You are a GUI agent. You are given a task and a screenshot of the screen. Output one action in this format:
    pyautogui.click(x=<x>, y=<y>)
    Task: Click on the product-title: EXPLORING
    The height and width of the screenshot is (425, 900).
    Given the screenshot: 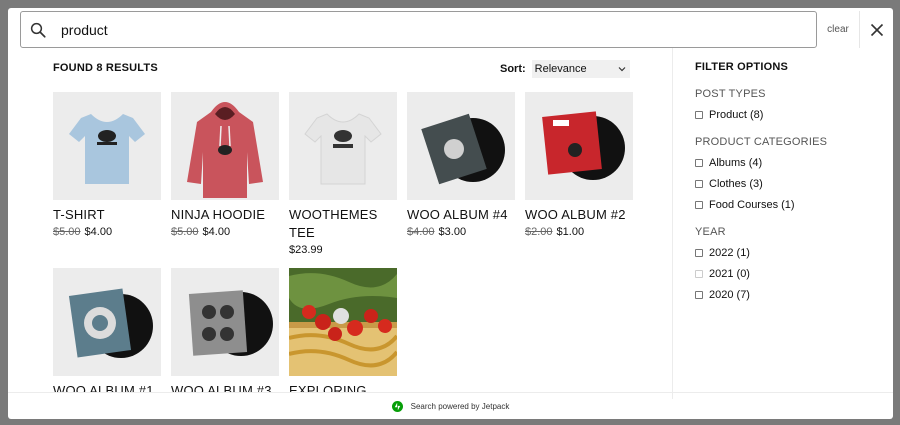 What is the action you would take?
    pyautogui.click(x=343, y=387)
    